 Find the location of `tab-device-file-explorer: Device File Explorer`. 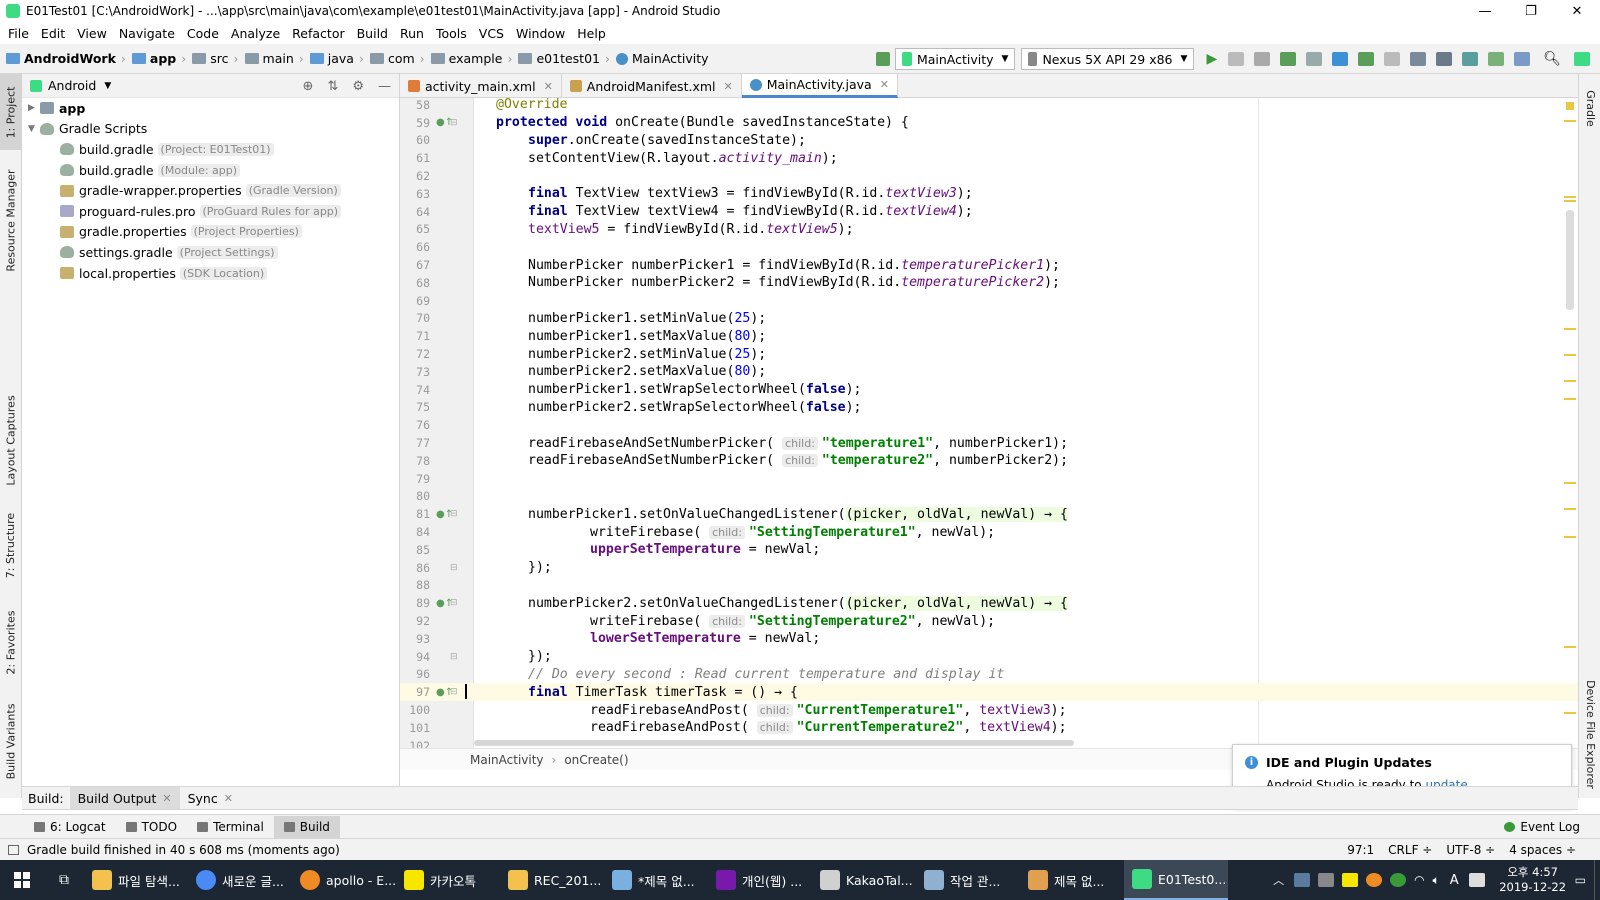

tab-device-file-explorer: Device File Explorer is located at coordinates (1589, 734).